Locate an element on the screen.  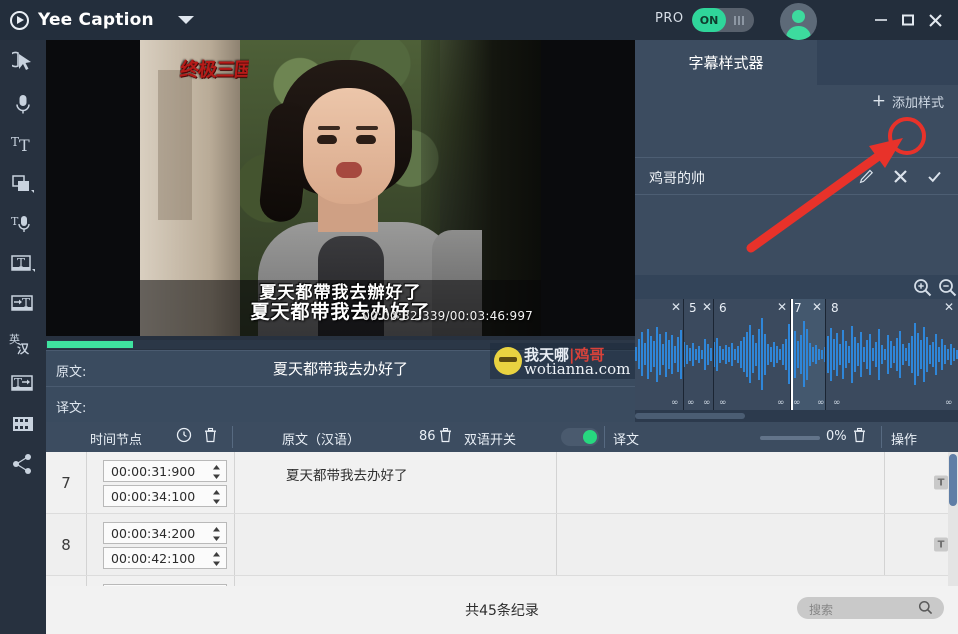
row-end-time-input: 00:00:42:100 is located at coordinates (165, 558).